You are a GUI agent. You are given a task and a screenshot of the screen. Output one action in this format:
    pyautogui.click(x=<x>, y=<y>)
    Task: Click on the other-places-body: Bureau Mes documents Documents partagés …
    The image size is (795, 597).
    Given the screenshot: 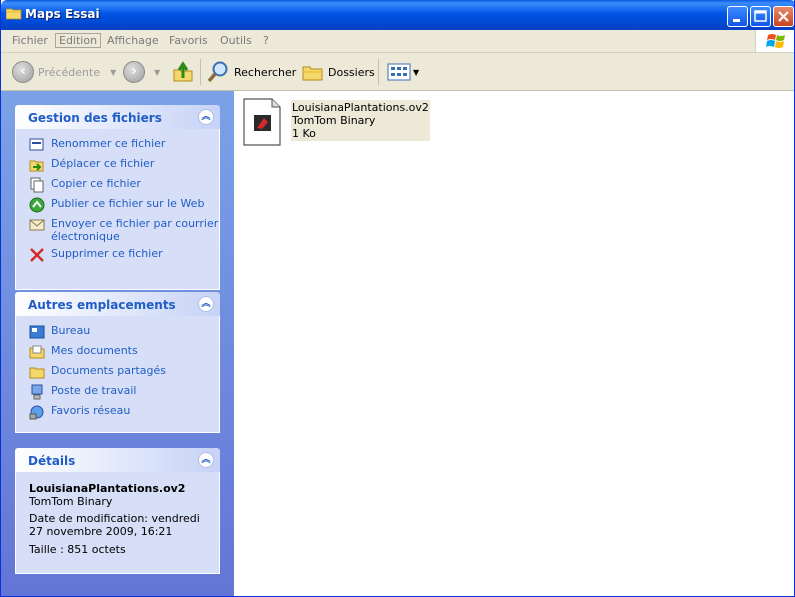 What is the action you would take?
    pyautogui.click(x=117, y=374)
    